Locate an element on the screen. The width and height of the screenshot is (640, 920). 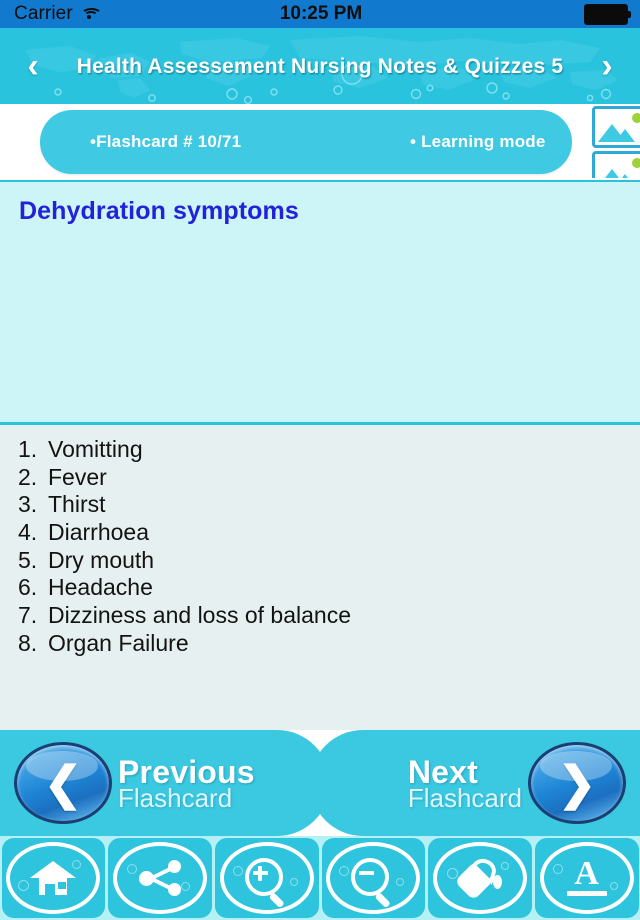
battery-icon is located at coordinates (607, 14).